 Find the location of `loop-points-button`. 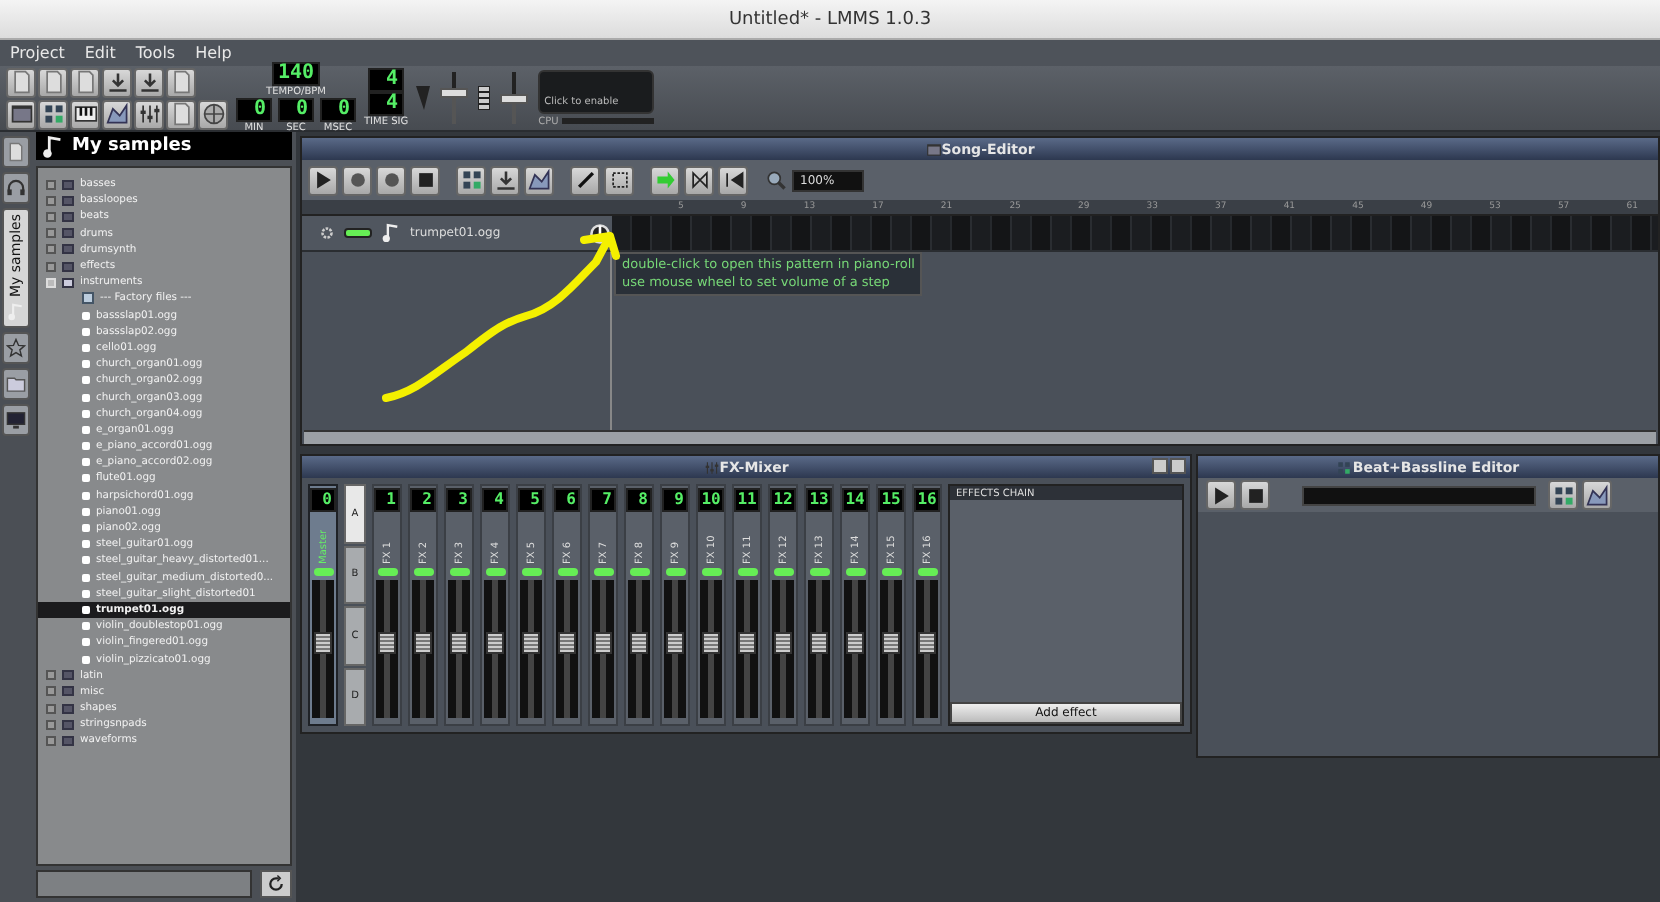

loop-points-button is located at coordinates (699, 180).